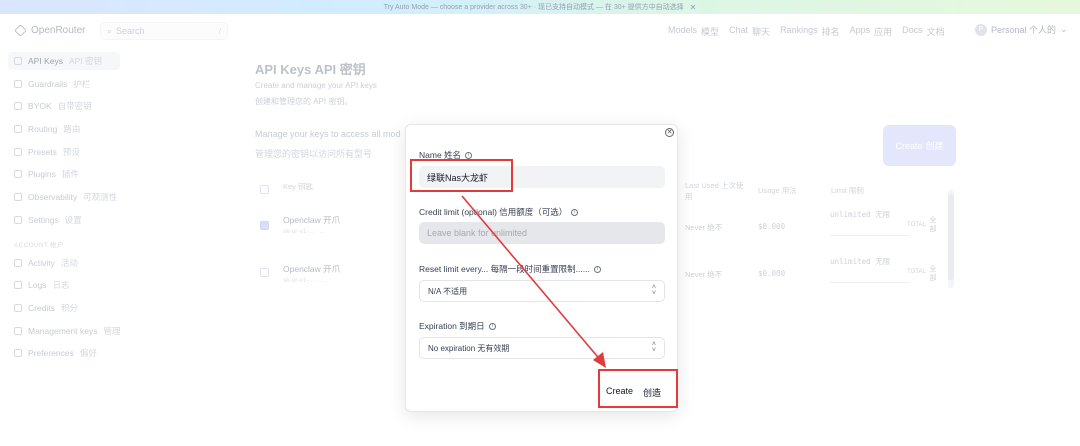 Image resolution: width=1080 pixels, height=446 pixels. I want to click on annotation-arrow, so click(533, 281).